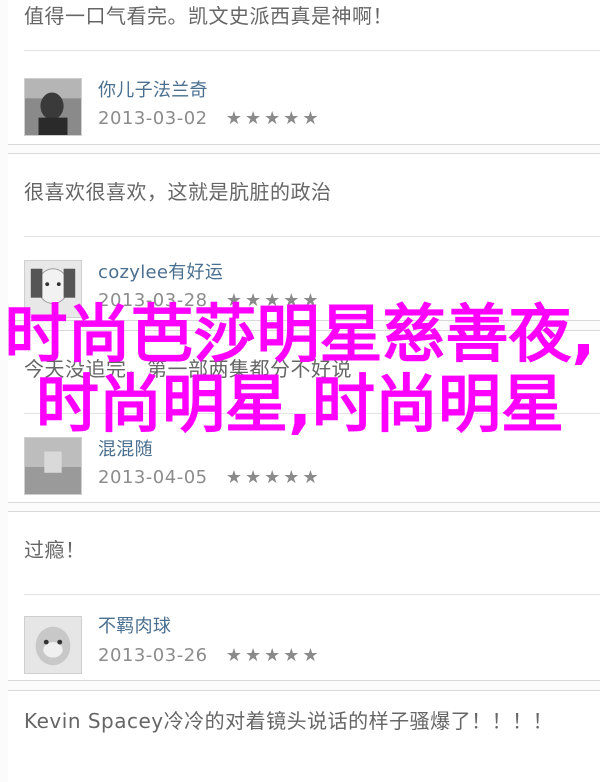 This screenshot has width=600, height=782. What do you see at coordinates (153, 300) in the screenshot?
I see `review-date: 2013-03-28` at bounding box center [153, 300].